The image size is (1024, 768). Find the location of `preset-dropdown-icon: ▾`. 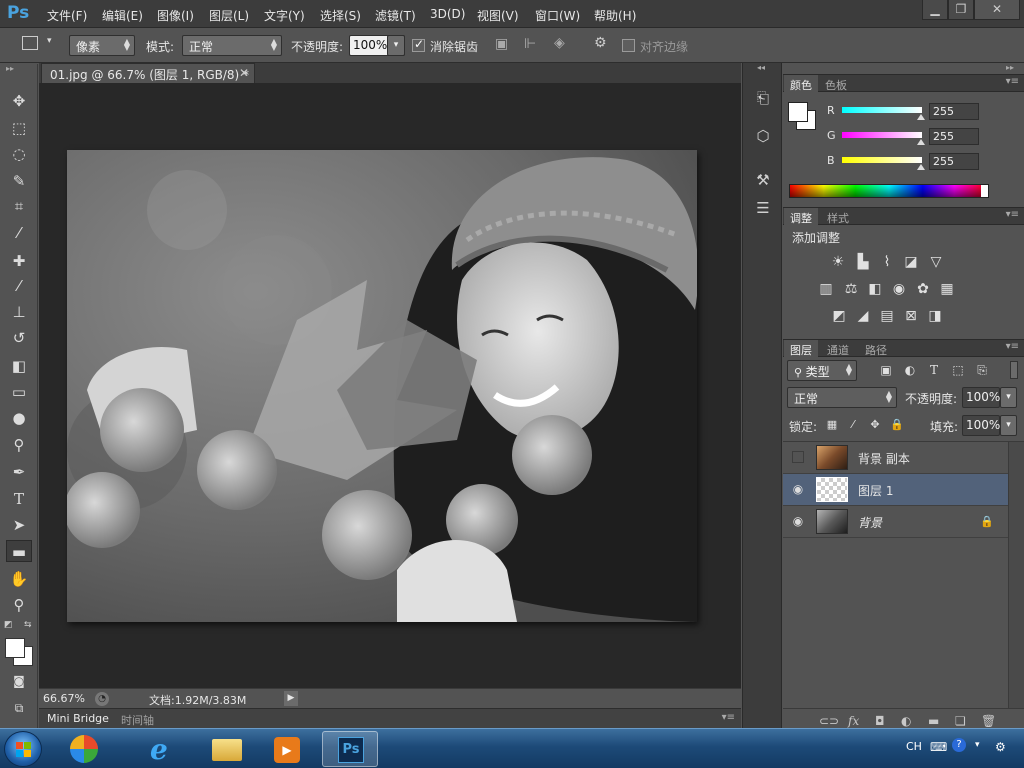

preset-dropdown-icon: ▾ is located at coordinates (49, 41).